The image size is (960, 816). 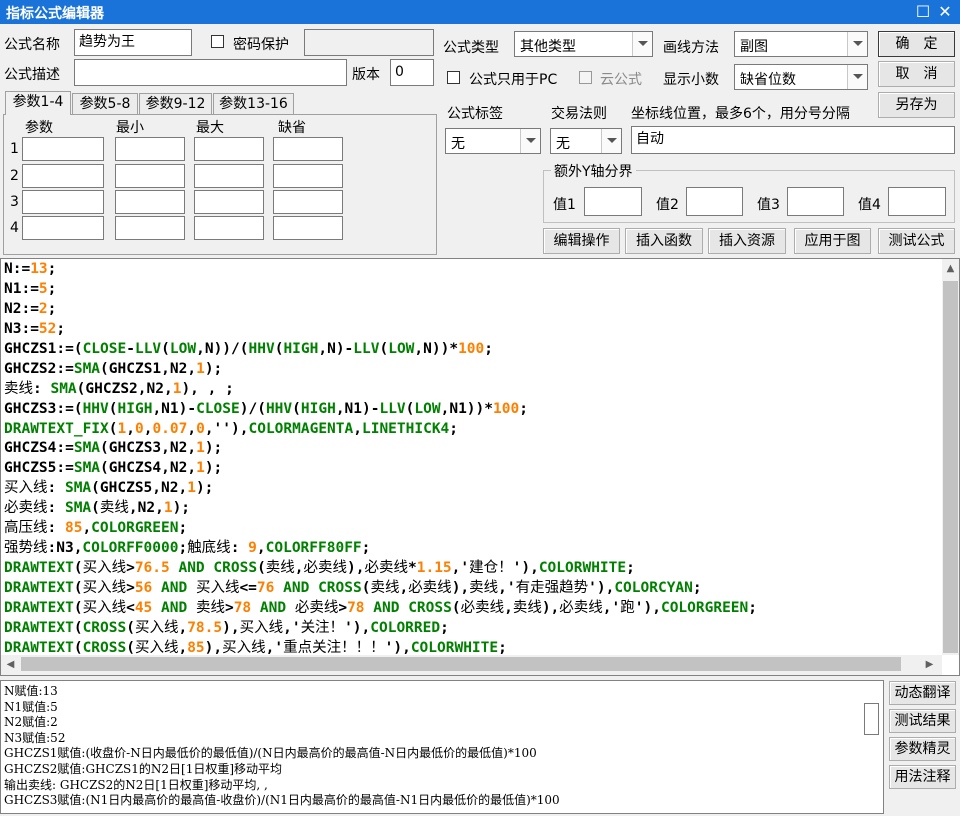 I want to click on param-2-default-input, so click(x=308, y=176).